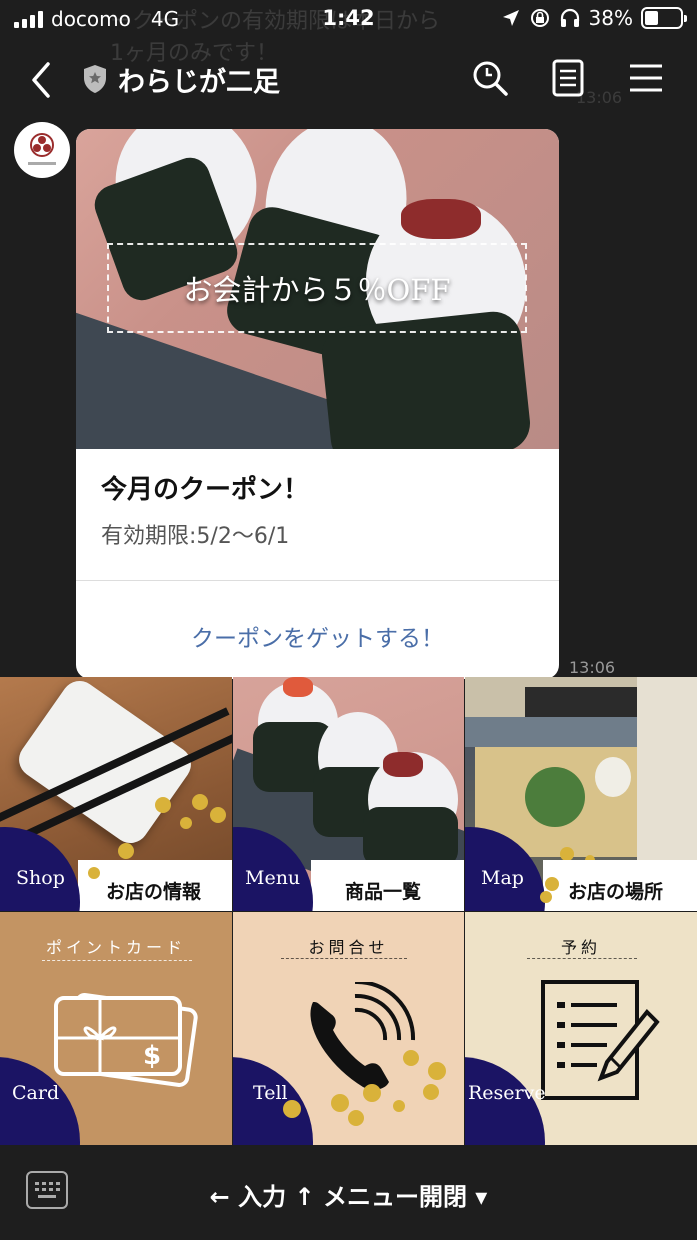  What do you see at coordinates (205, 490) in the screenshot?
I see `coupon-title: 今月のクーポン！` at bounding box center [205, 490].